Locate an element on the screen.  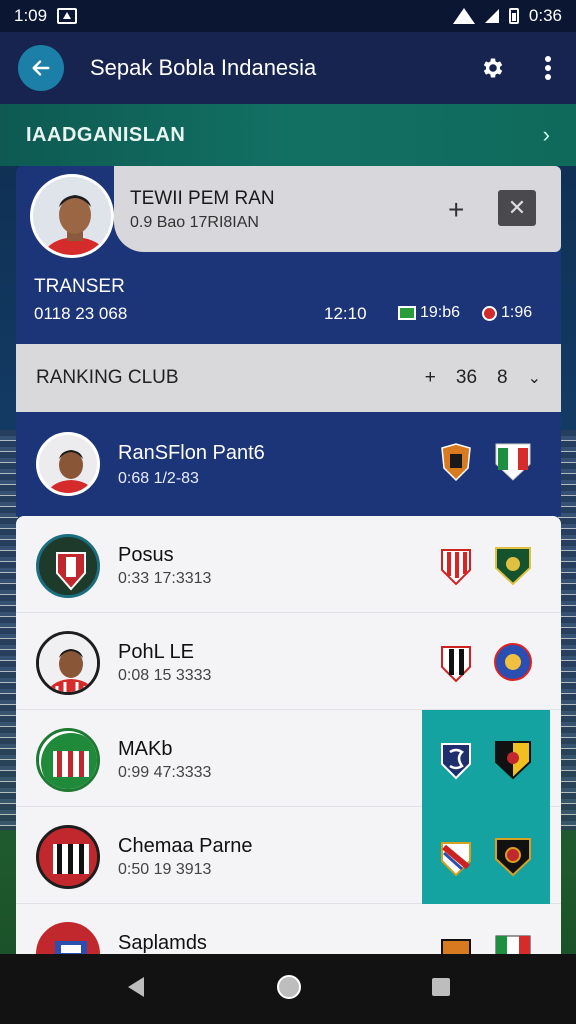
signal-icon is located at coordinates (491, 16).